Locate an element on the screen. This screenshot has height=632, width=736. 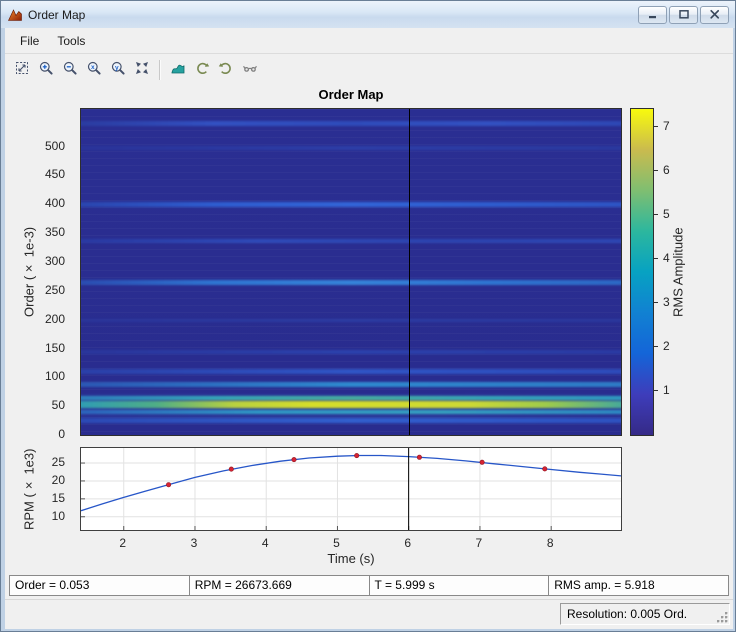
matlab-figure-icon is located at coordinates (15, 15).